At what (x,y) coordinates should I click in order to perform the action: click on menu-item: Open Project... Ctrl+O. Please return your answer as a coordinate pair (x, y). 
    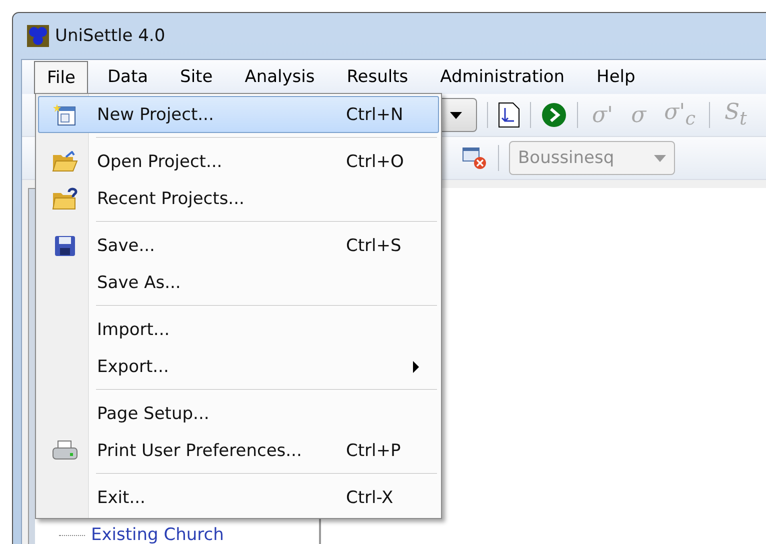
    Looking at the image, I should click on (238, 161).